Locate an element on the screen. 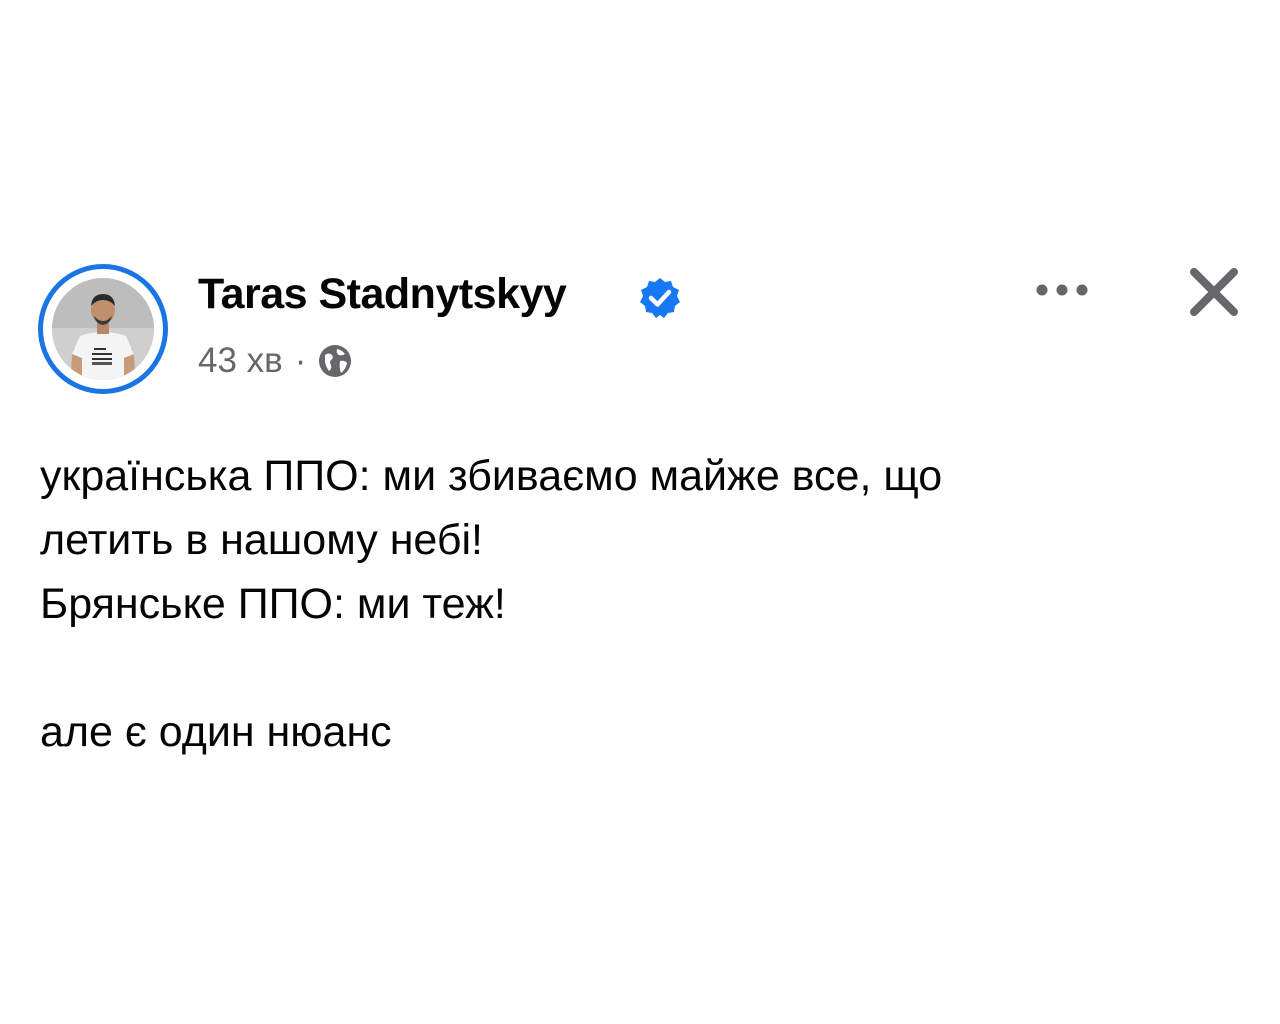  post-text-line: Брянське ППО: ми теж! is located at coordinates (273, 604).